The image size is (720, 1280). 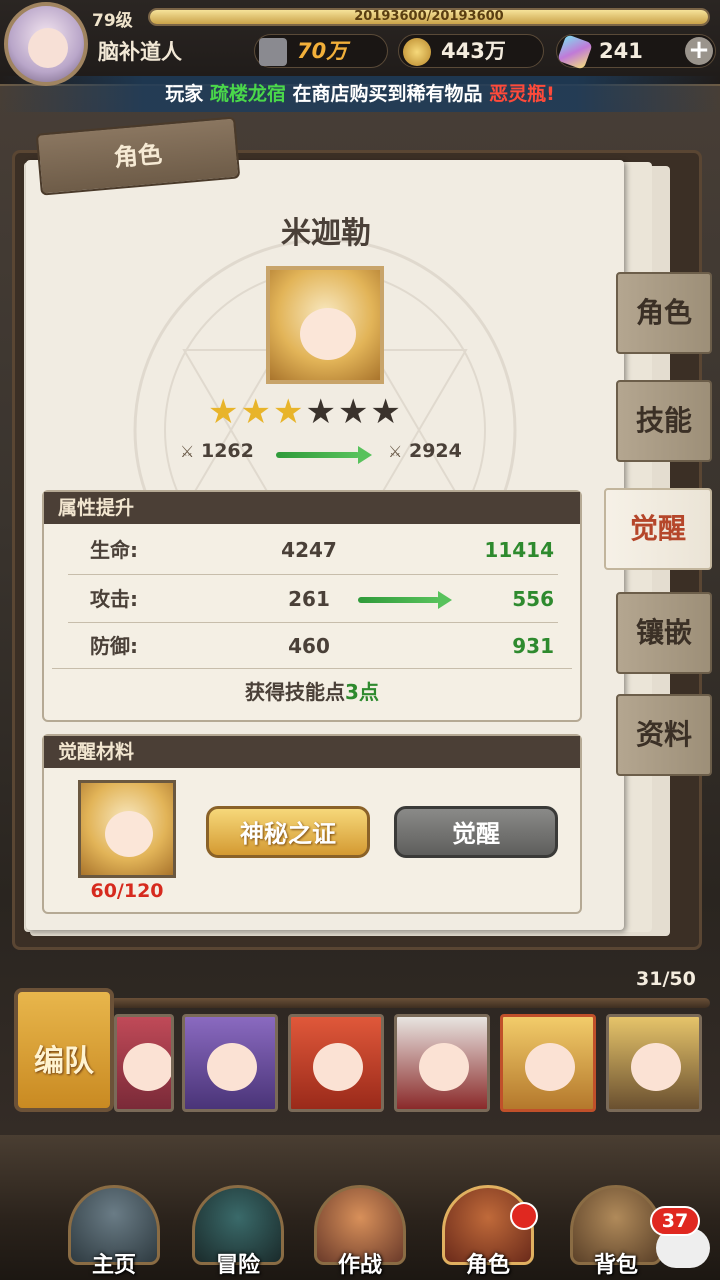 I want to click on character-name: 米迦勒, so click(x=326, y=233).